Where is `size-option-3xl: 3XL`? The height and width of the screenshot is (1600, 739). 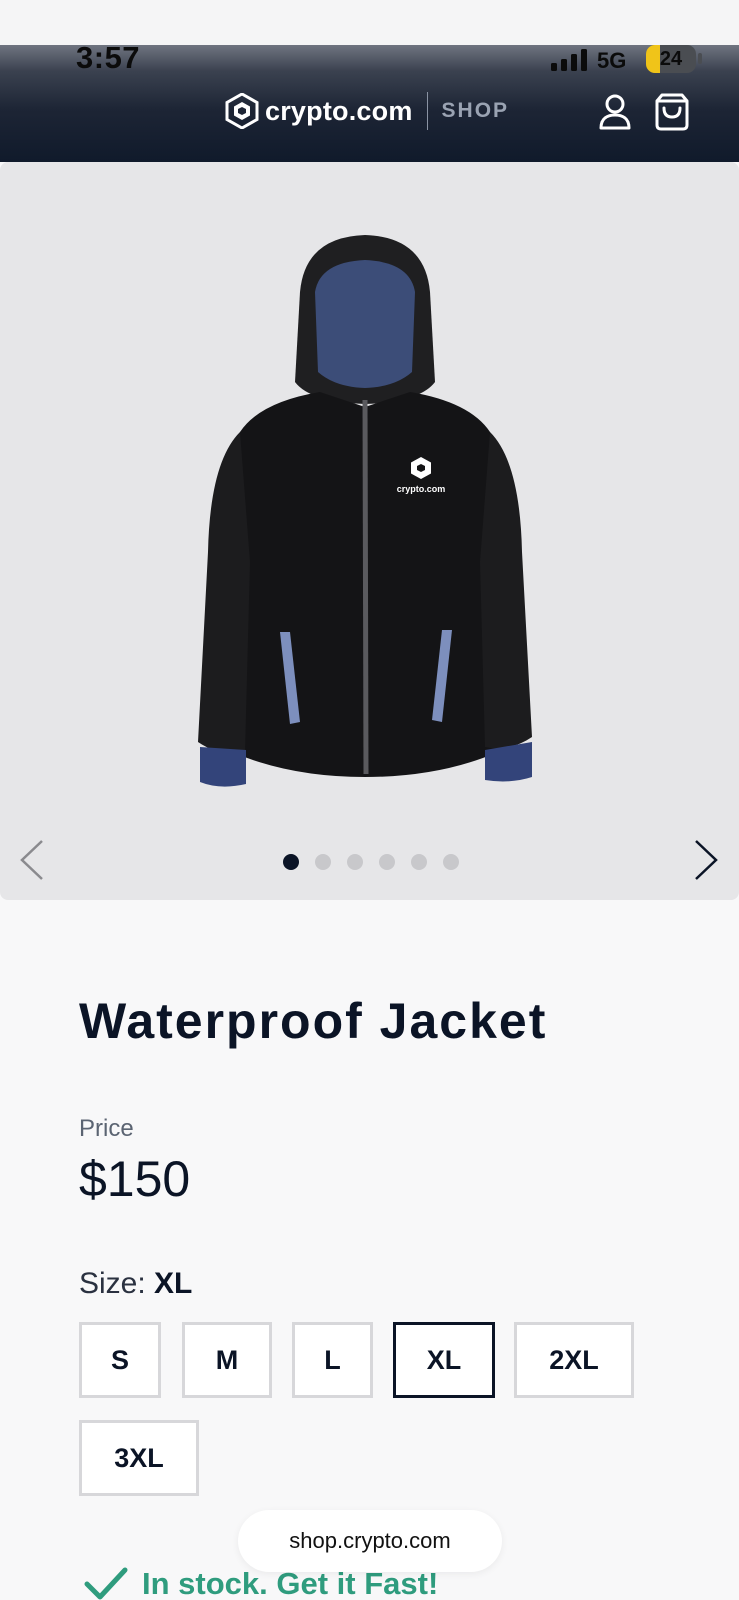 size-option-3xl: 3XL is located at coordinates (139, 1458).